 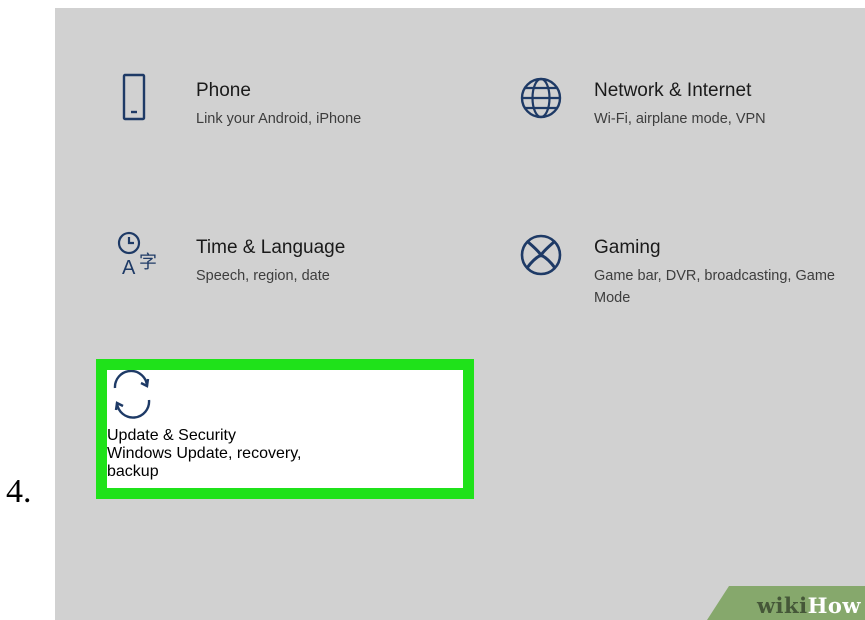 What do you see at coordinates (680, 119) in the screenshot?
I see `network-internet-description: Wi-Fi, airplane mode, VPN` at bounding box center [680, 119].